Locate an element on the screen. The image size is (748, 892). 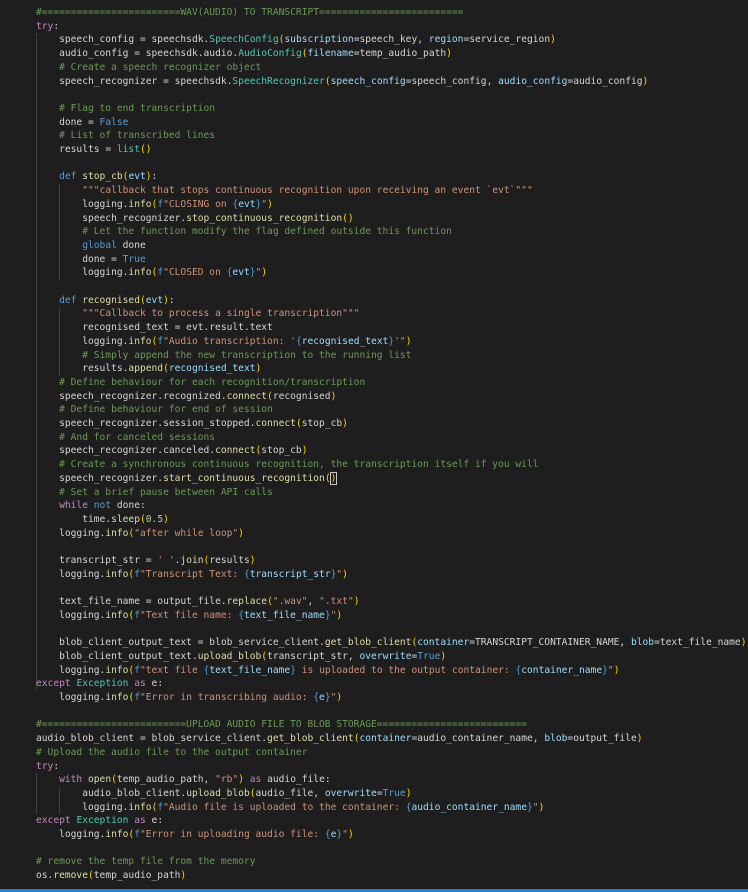
code-line: results = list() is located at coordinates (93, 150).